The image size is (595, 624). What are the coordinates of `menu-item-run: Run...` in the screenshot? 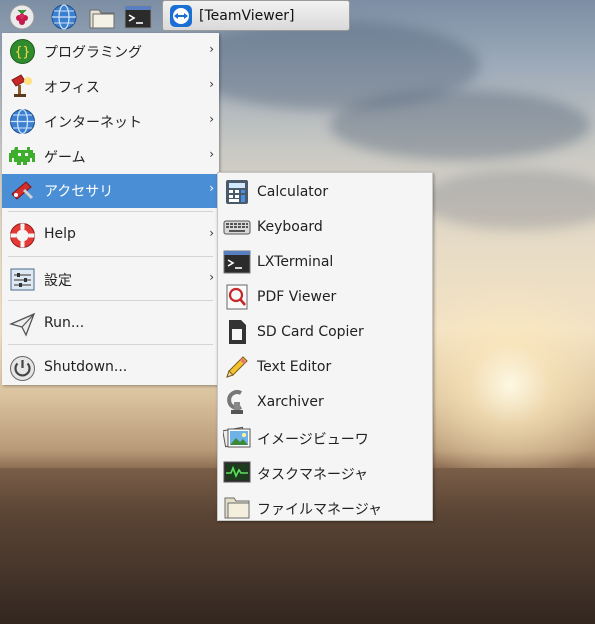 It's located at (110, 324).